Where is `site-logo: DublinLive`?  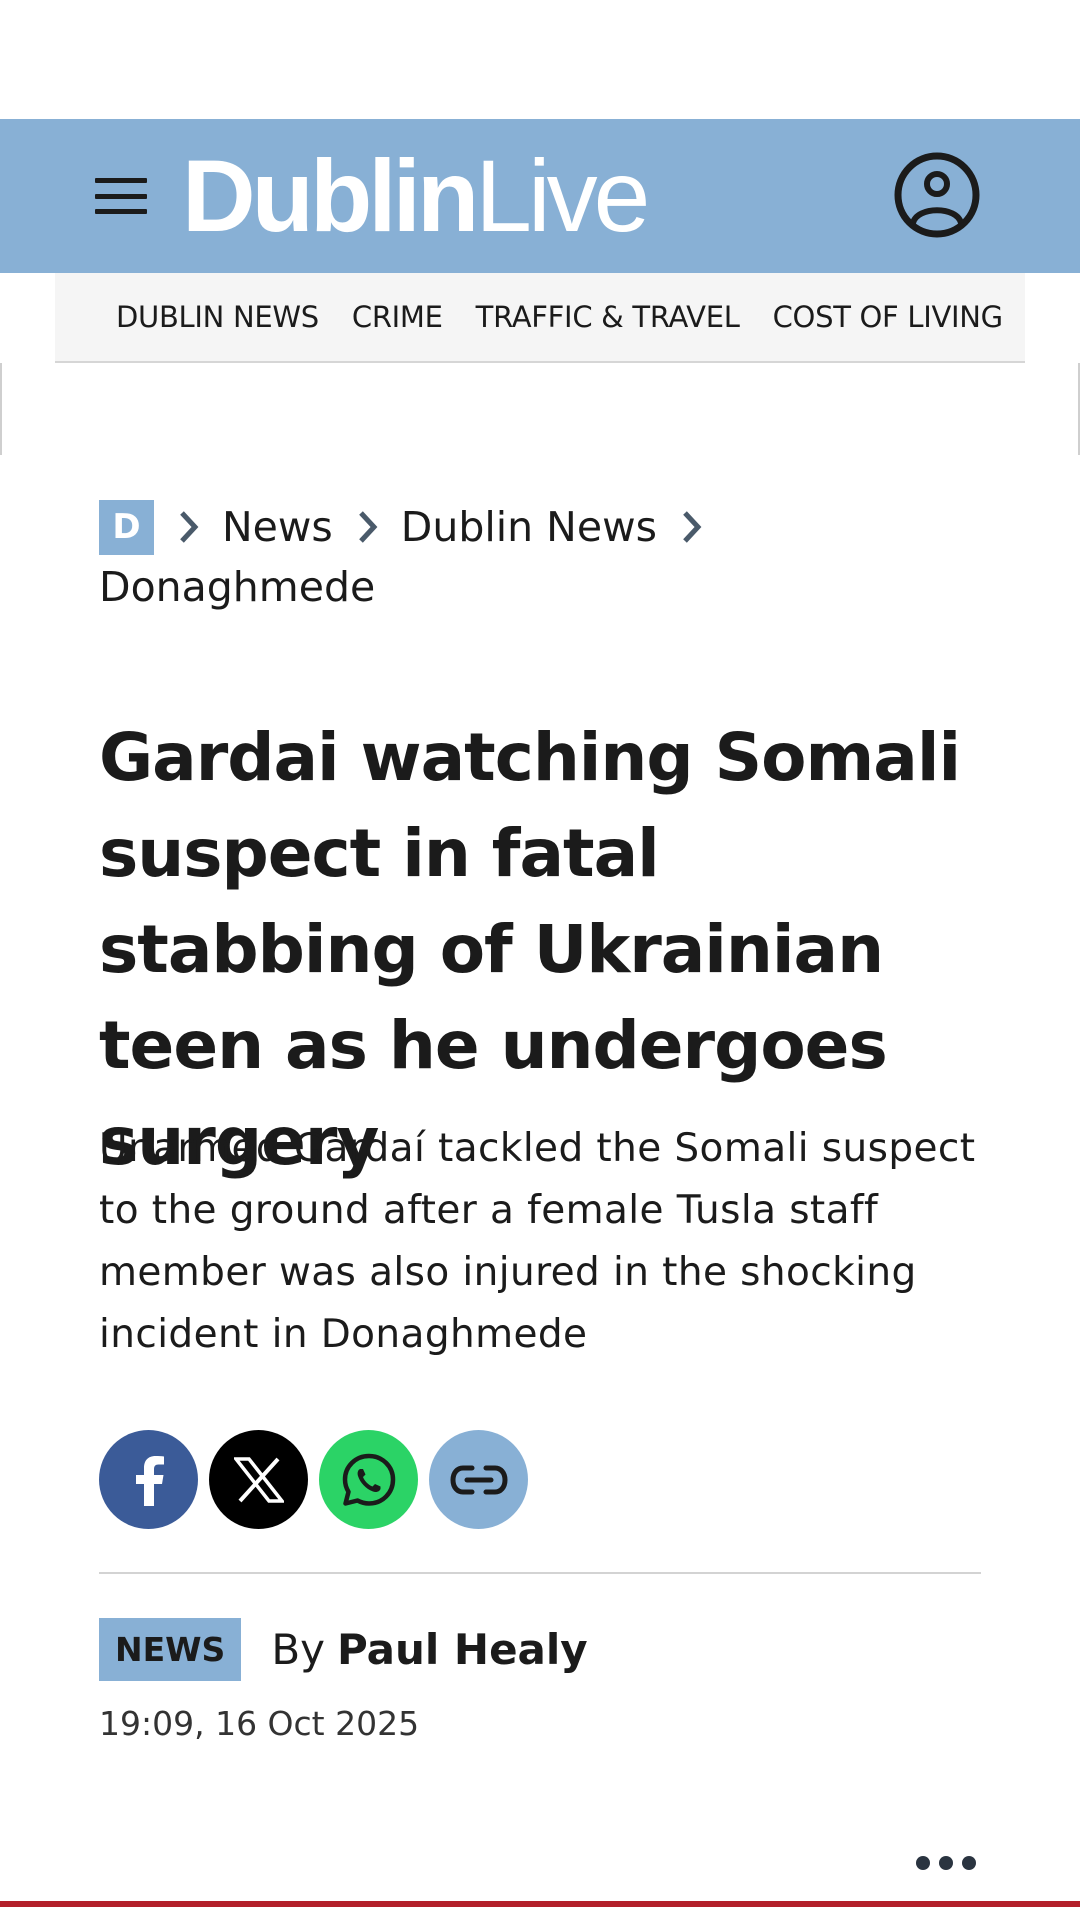 site-logo: DublinLive is located at coordinates (416, 196).